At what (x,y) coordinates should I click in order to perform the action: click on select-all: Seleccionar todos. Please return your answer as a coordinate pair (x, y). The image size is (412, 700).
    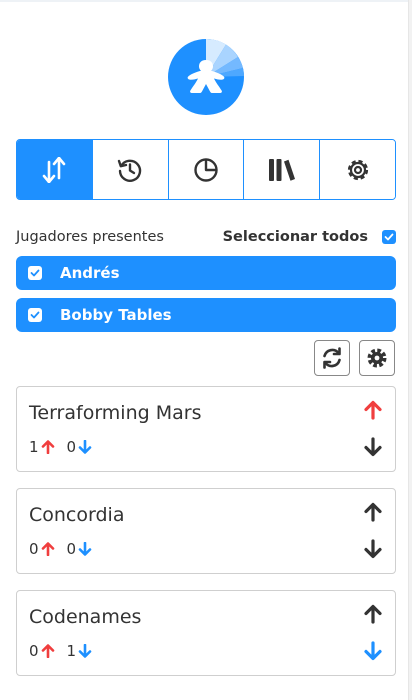
    Looking at the image, I should click on (309, 237).